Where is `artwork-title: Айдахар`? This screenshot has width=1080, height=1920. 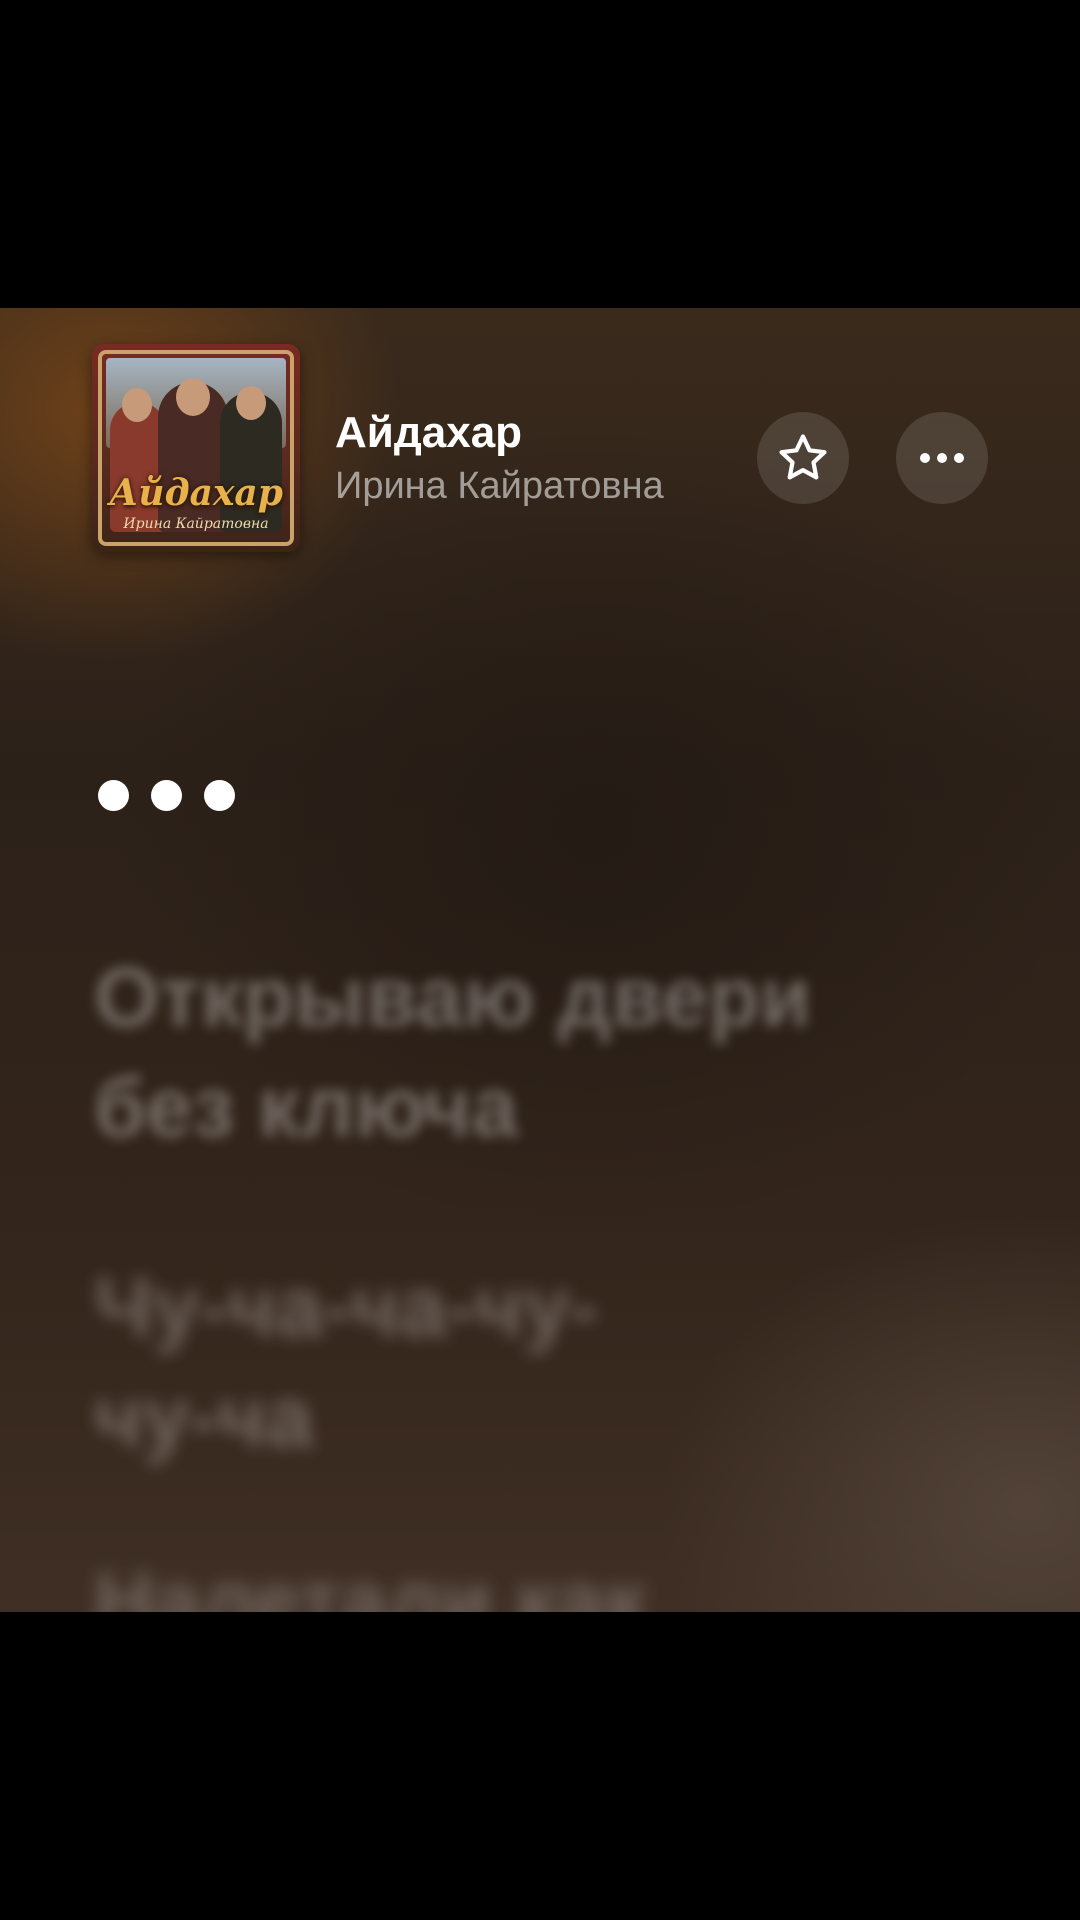
artwork-title: Айдахар is located at coordinates (196, 493).